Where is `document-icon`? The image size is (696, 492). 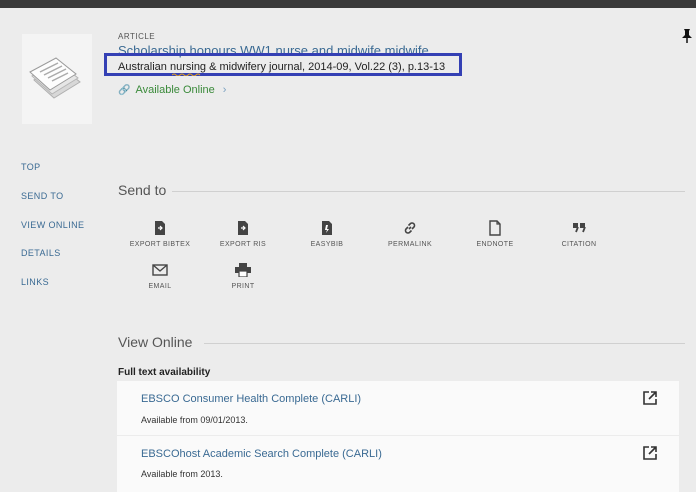
document-icon is located at coordinates (495, 228).